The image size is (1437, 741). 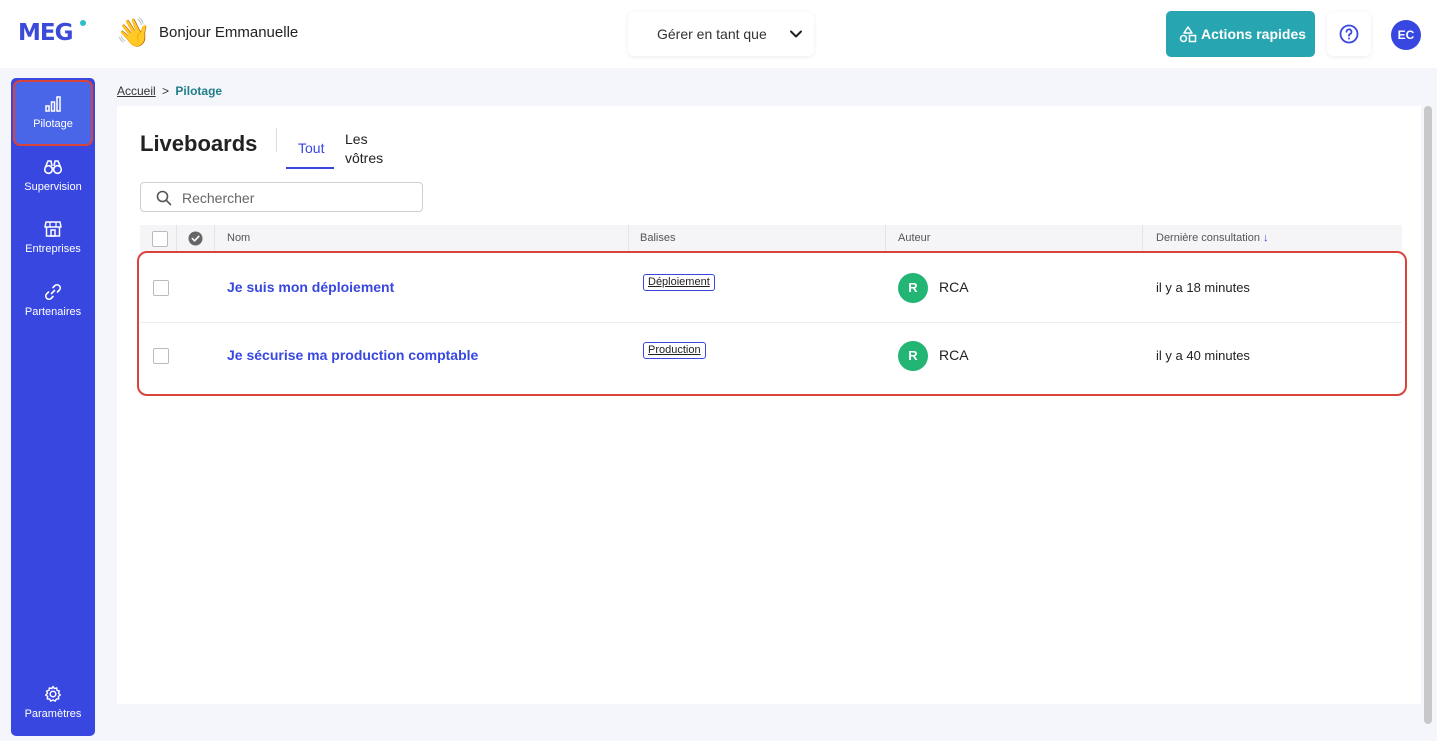 I want to click on waving-hand-icon: 👋, so click(x=133, y=32).